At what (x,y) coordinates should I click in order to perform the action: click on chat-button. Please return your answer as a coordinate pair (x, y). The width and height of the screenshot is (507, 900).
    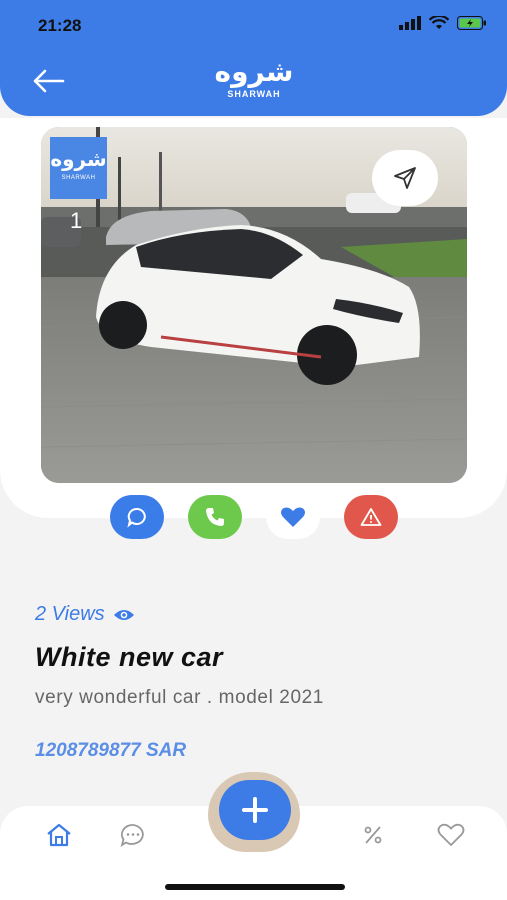
    Looking at the image, I should click on (137, 517).